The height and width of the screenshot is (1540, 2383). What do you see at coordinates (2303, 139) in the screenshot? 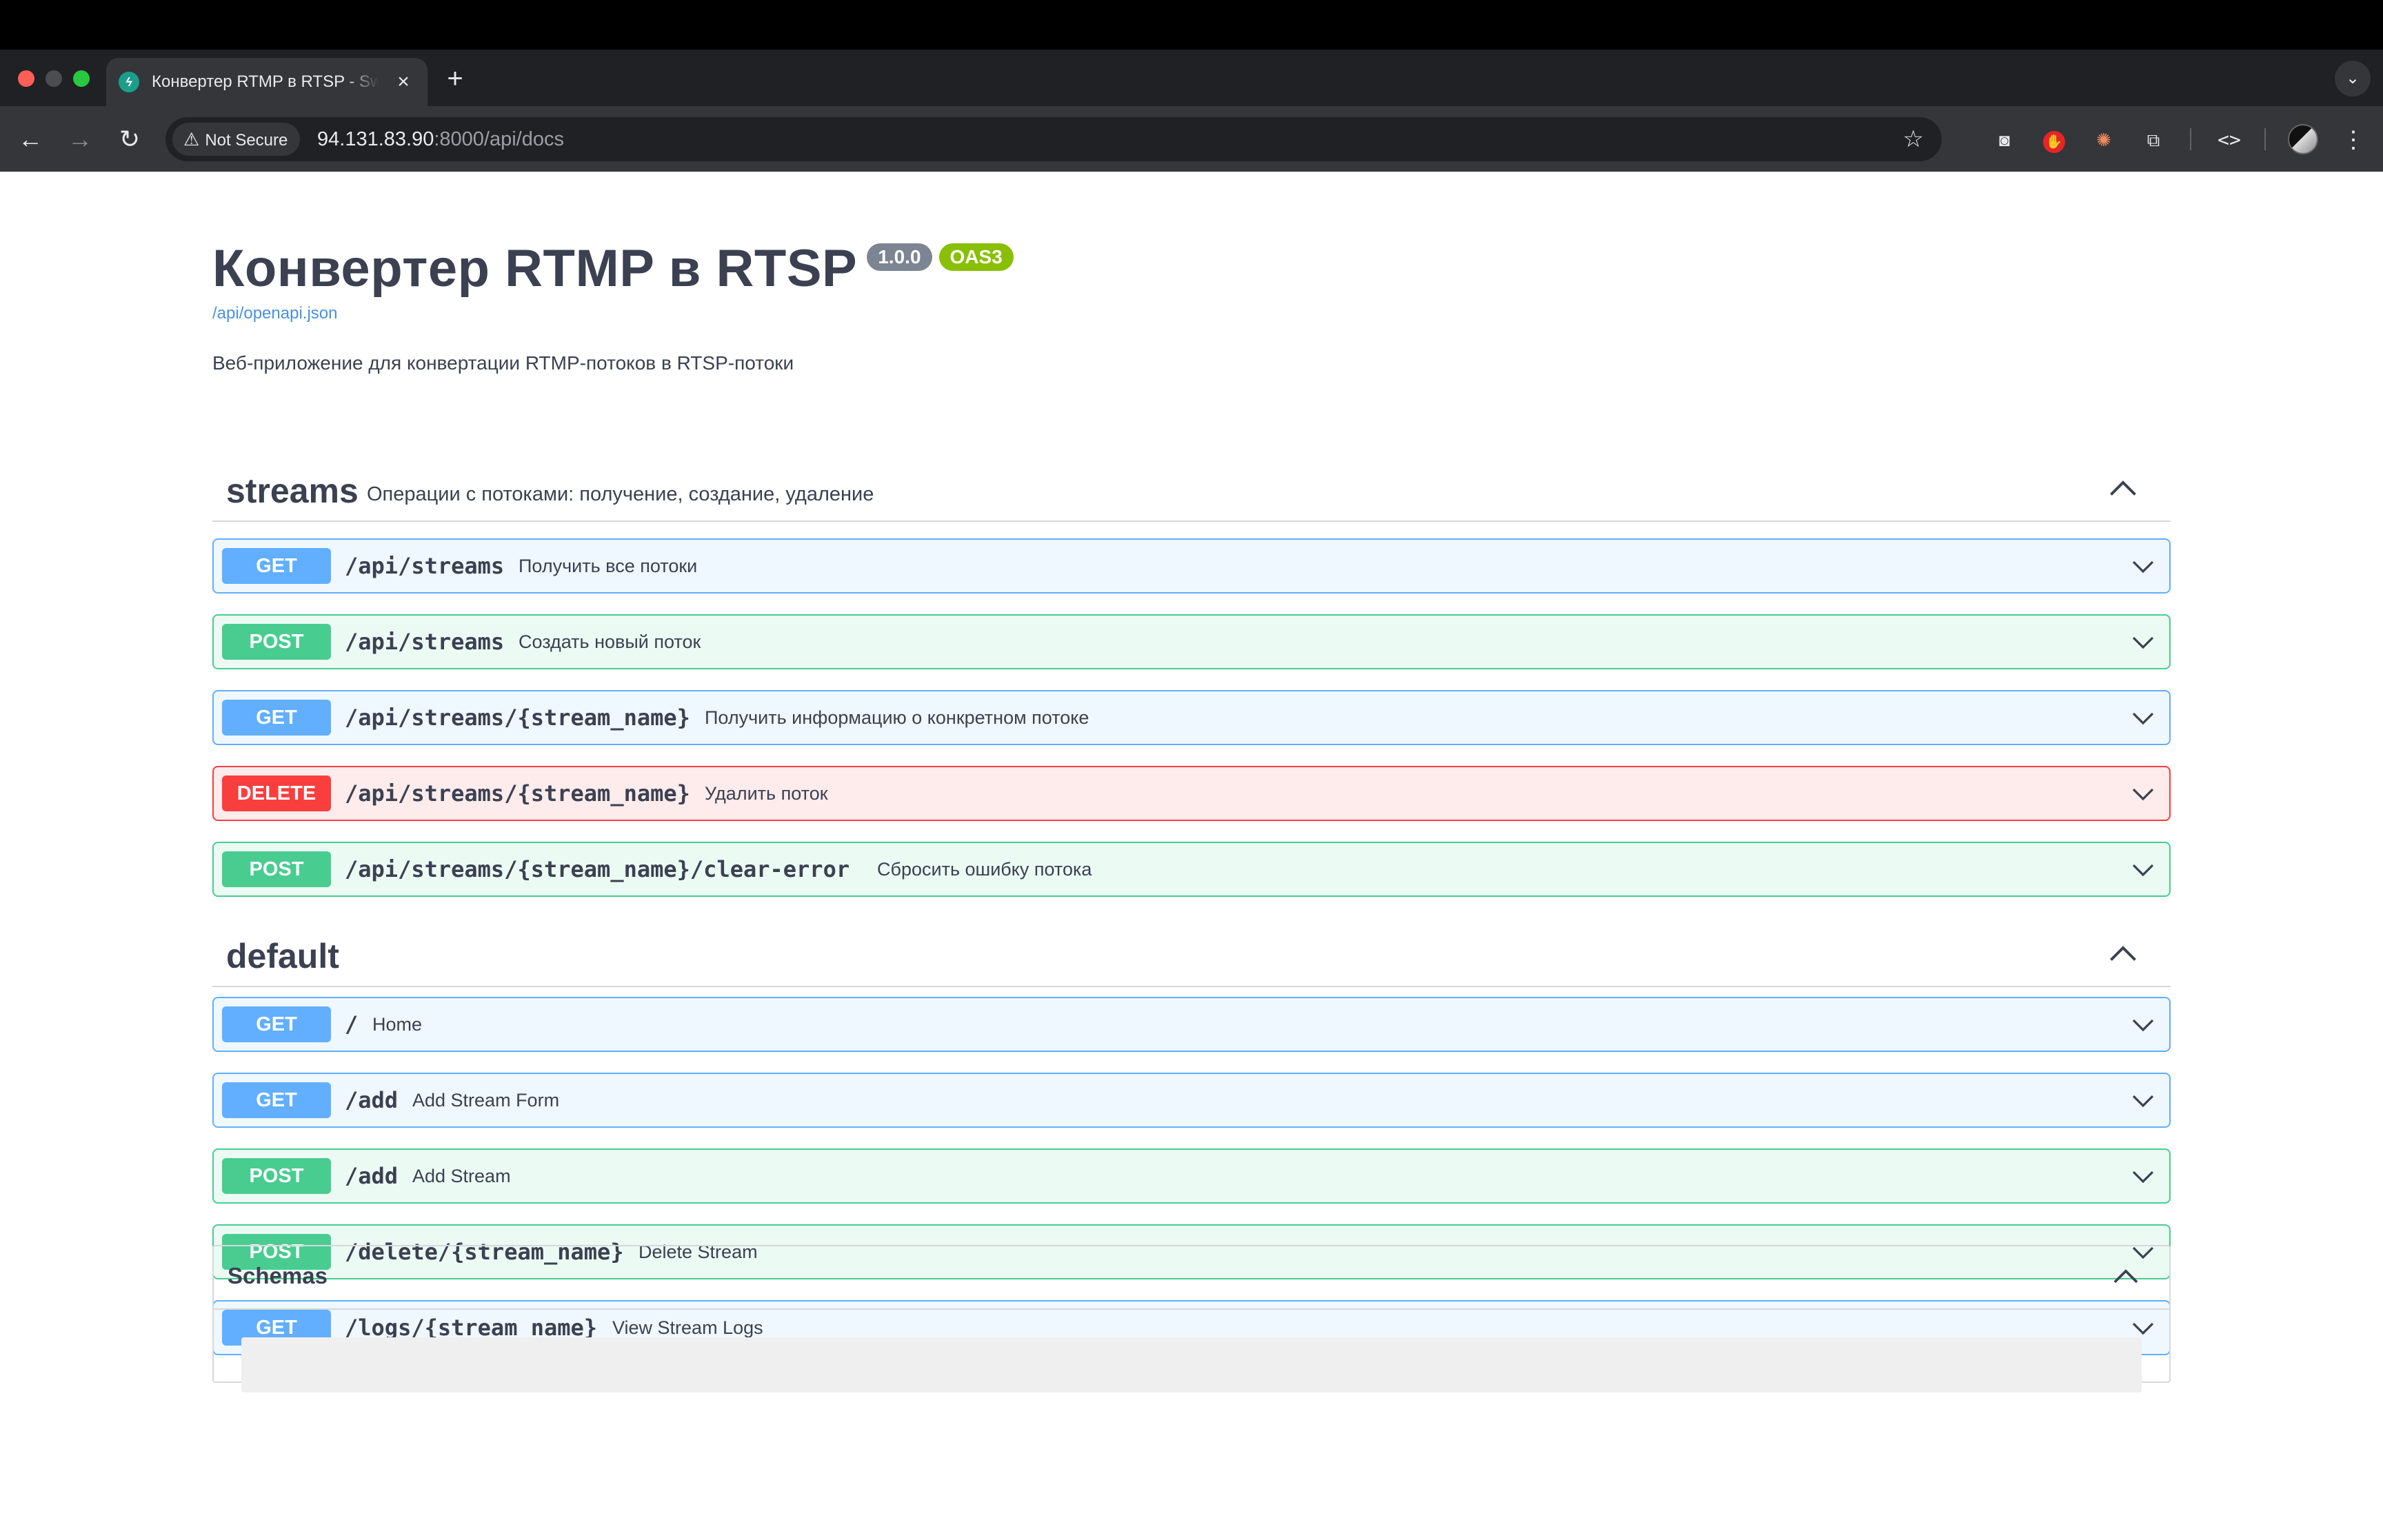
I see `profile-avatar` at bounding box center [2303, 139].